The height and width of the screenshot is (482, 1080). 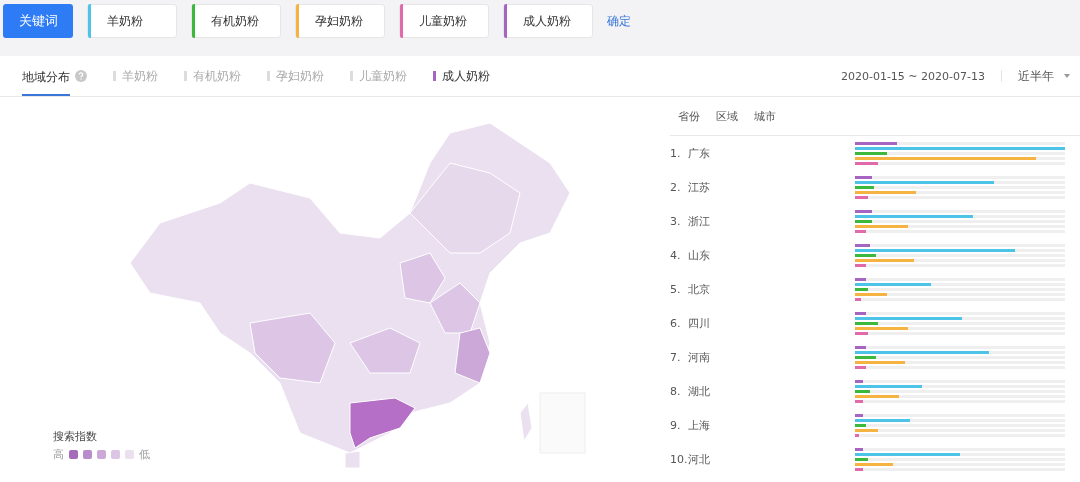 I want to click on rank-number: 4., so click(x=676, y=255).